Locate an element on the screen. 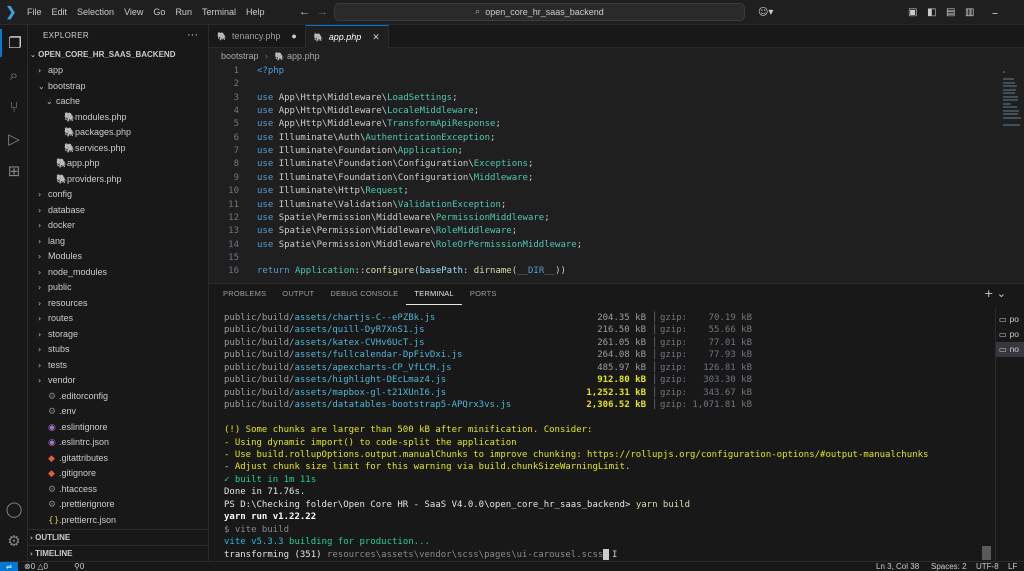 This screenshot has height=571, width=1024. toggle-secondary-sidebar-icon: ▤ is located at coordinates (950, 12).